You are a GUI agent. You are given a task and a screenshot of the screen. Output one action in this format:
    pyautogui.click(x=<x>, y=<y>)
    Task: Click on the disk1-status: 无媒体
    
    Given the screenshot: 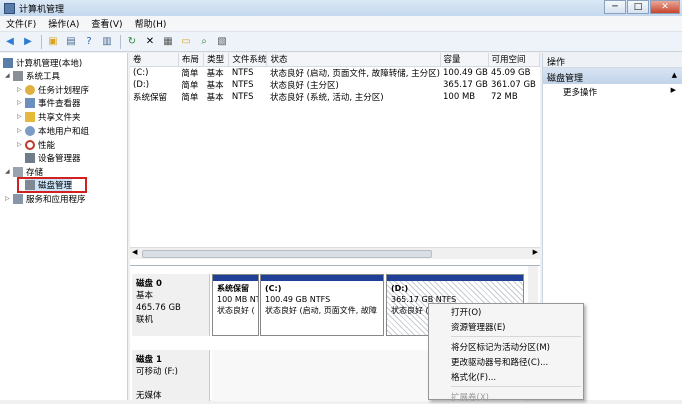 What is the action you would take?
    pyautogui.click(x=149, y=396)
    